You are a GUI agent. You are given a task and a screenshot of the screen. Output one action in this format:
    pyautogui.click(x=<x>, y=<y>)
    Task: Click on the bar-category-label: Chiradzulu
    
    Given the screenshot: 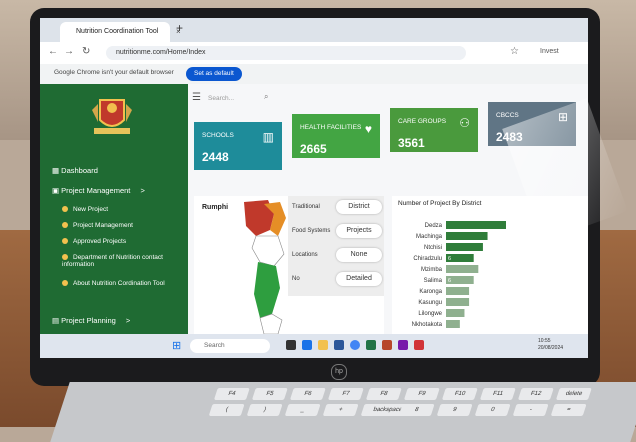 What is the action you would take?
    pyautogui.click(x=427, y=259)
    